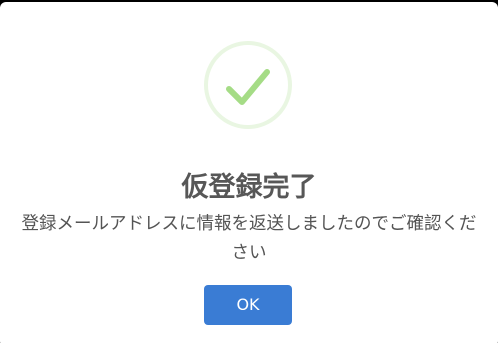 Image resolution: width=498 pixels, height=343 pixels. Describe the element at coordinates (248, 305) in the screenshot. I see `ok-button: OK` at that location.